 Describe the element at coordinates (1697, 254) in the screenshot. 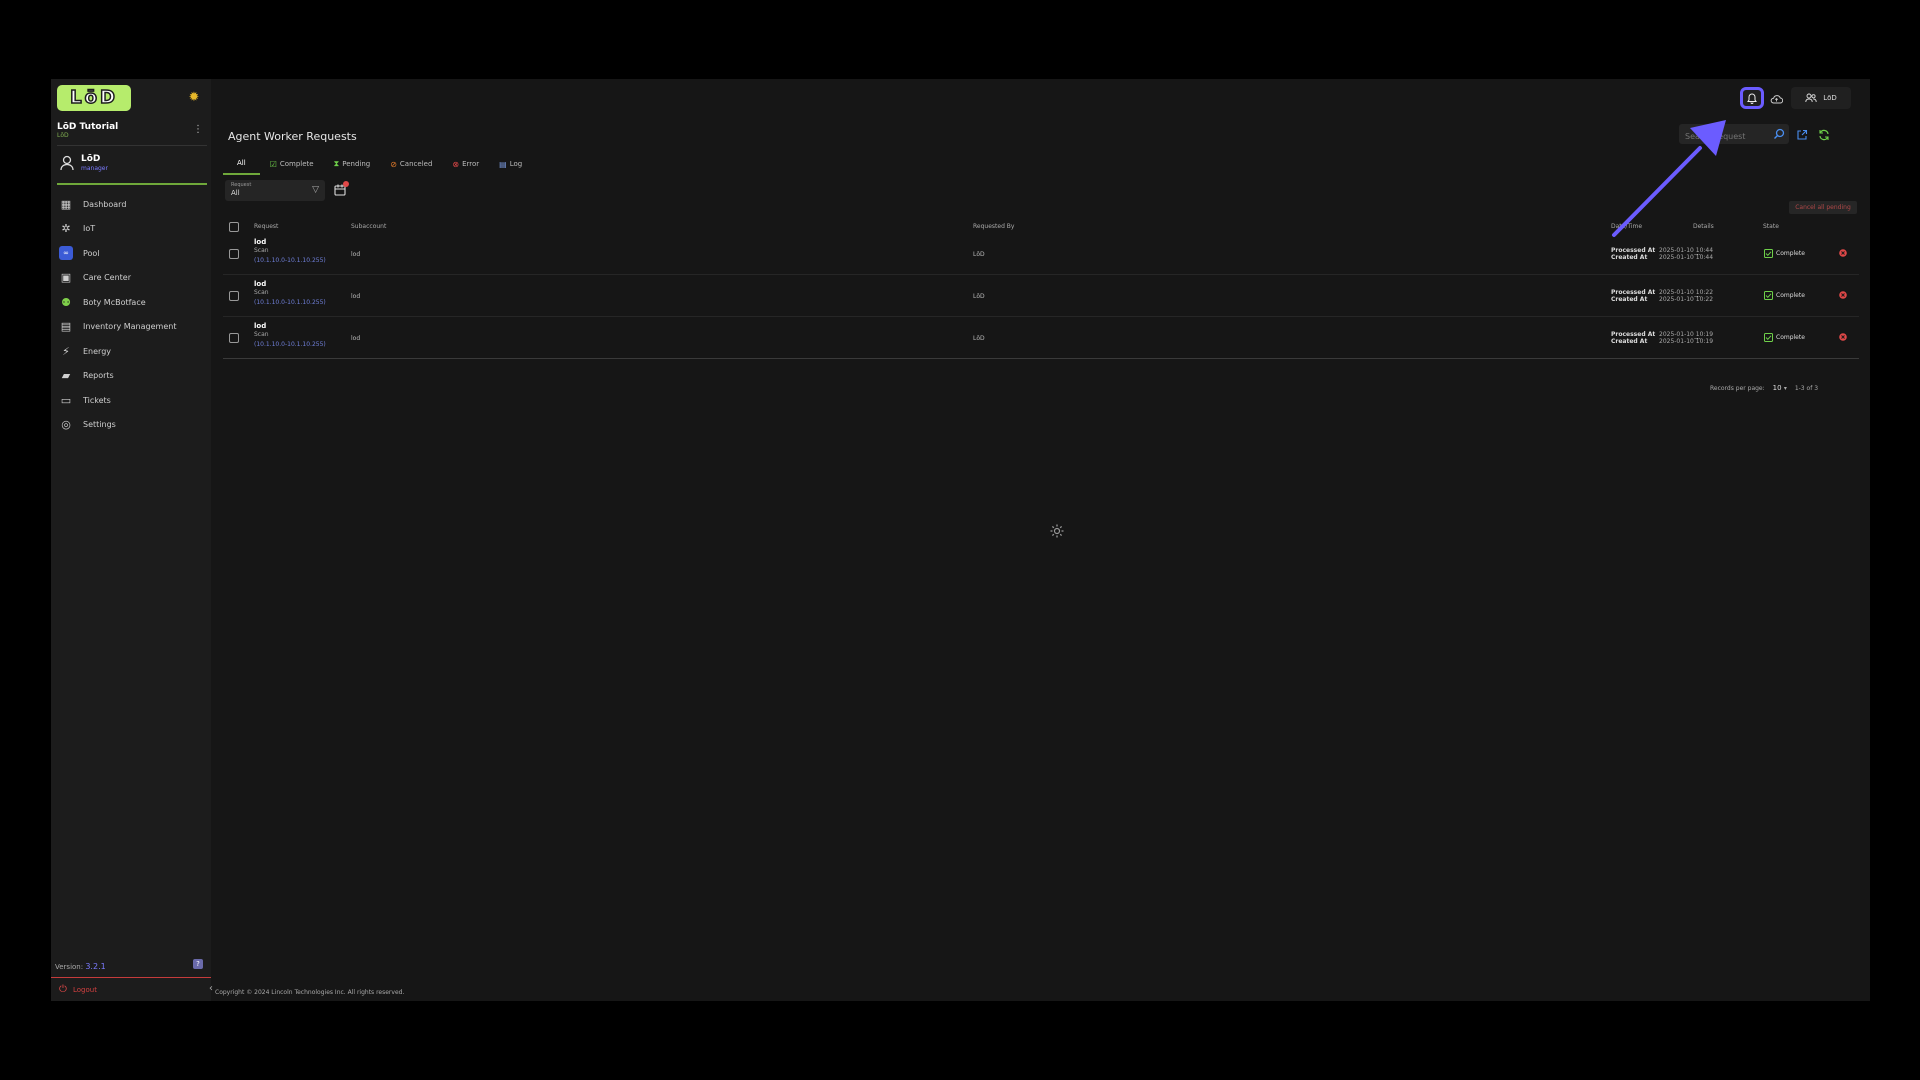

I see `details-cell: ---` at that location.